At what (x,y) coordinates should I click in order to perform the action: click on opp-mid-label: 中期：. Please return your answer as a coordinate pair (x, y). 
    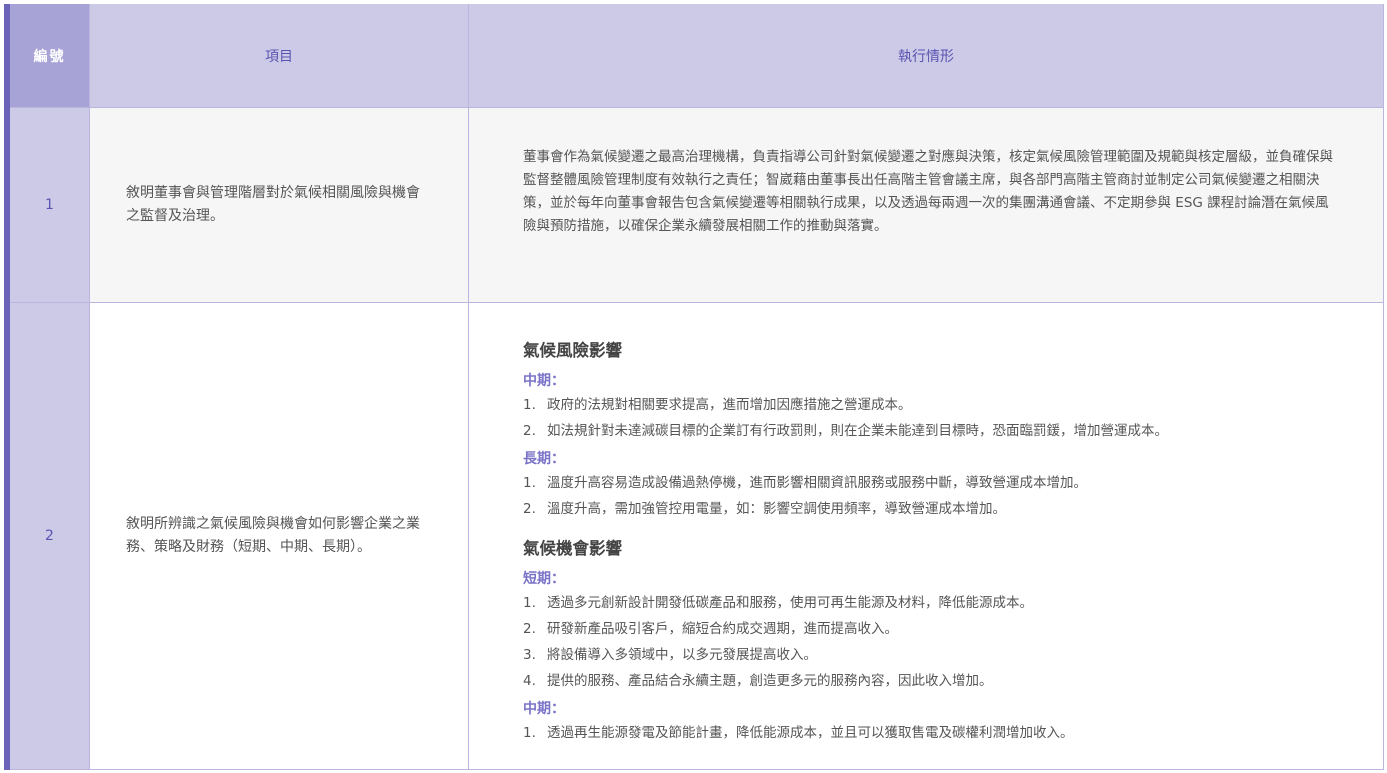
    Looking at the image, I should click on (544, 709).